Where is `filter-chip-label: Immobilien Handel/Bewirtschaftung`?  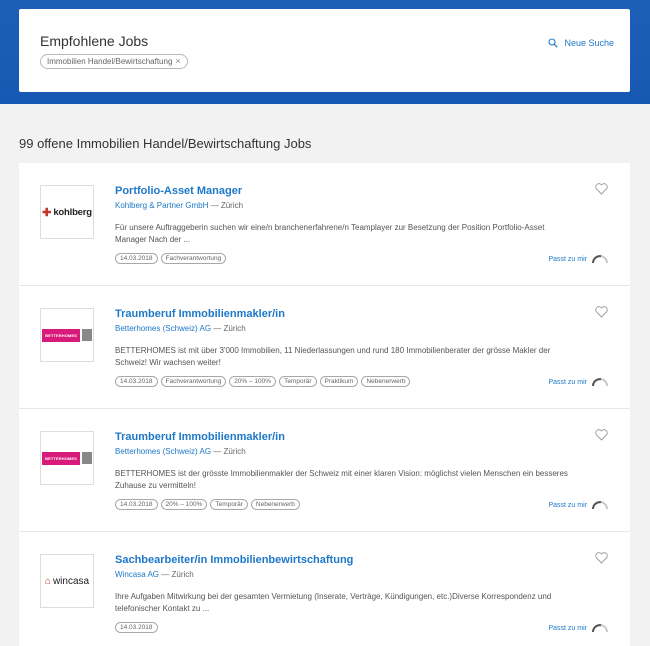
filter-chip-label: Immobilien Handel/Bewirtschaftung is located at coordinates (110, 61).